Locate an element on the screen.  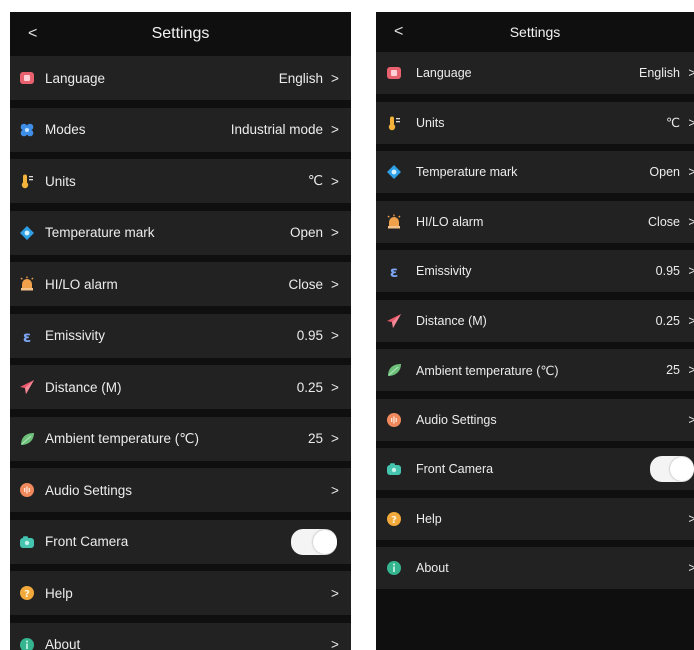
language-icon is located at coordinates (394, 73).